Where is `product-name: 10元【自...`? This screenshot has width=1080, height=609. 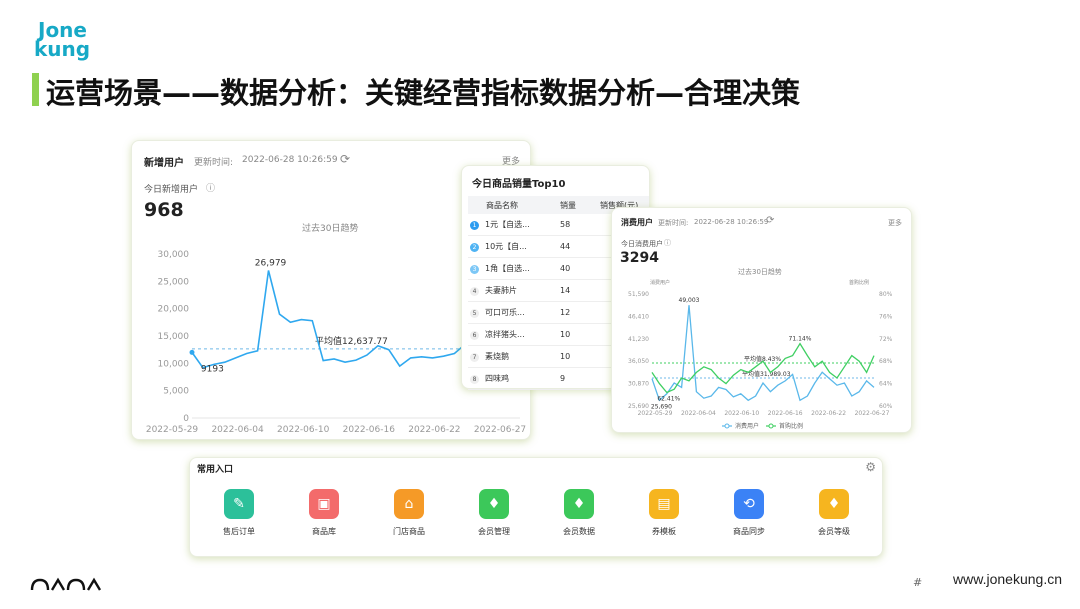 product-name: 10元【自... is located at coordinates (506, 246).